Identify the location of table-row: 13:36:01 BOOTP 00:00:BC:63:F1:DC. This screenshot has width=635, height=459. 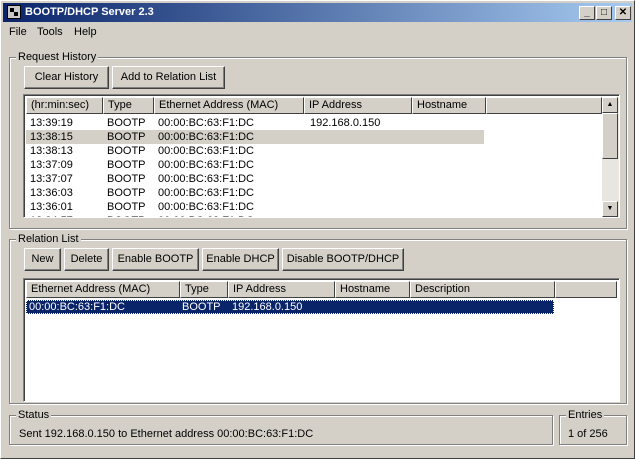
(255, 207).